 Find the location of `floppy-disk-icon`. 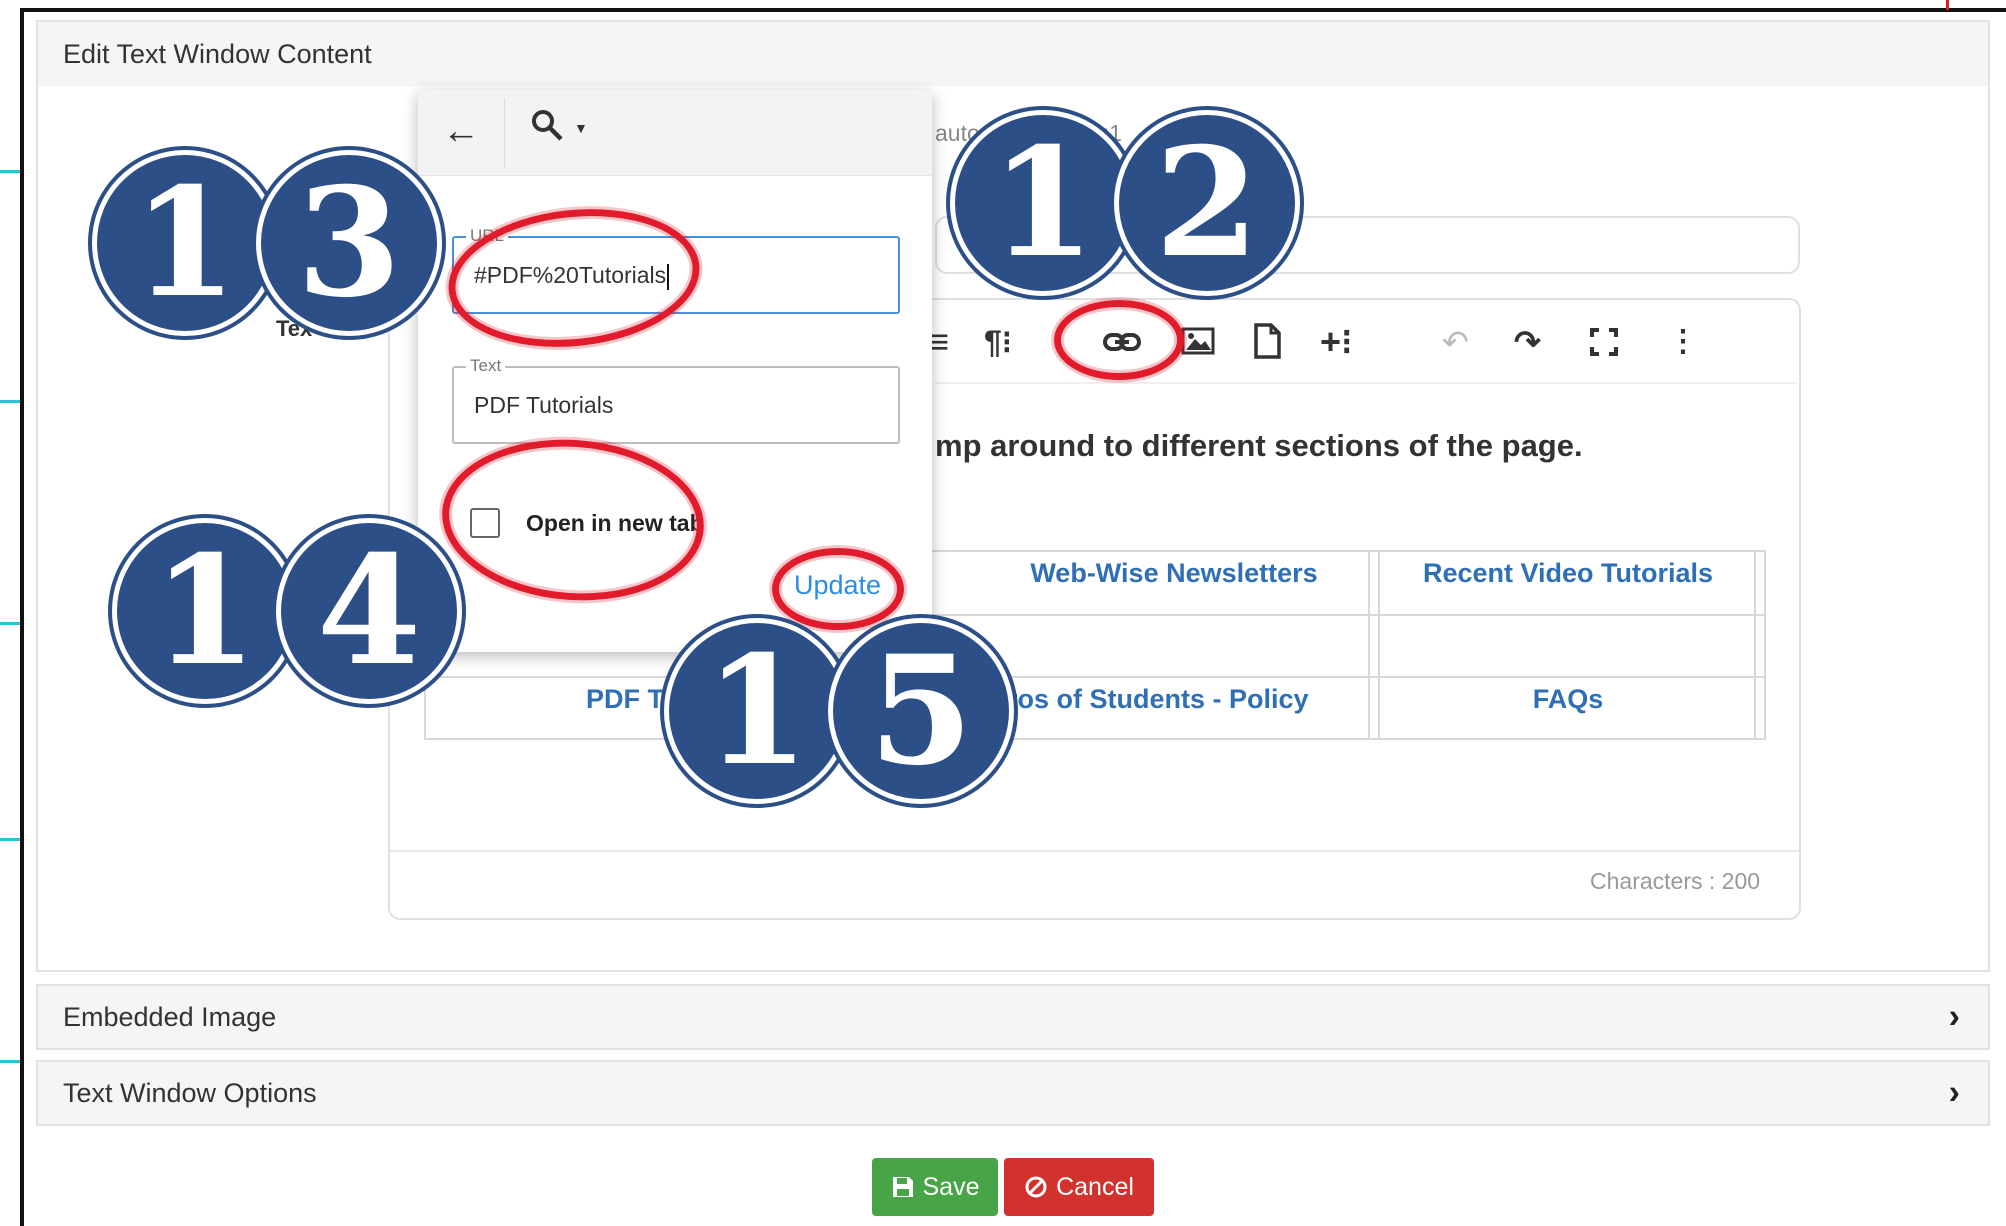

floppy-disk-icon is located at coordinates (902, 1187).